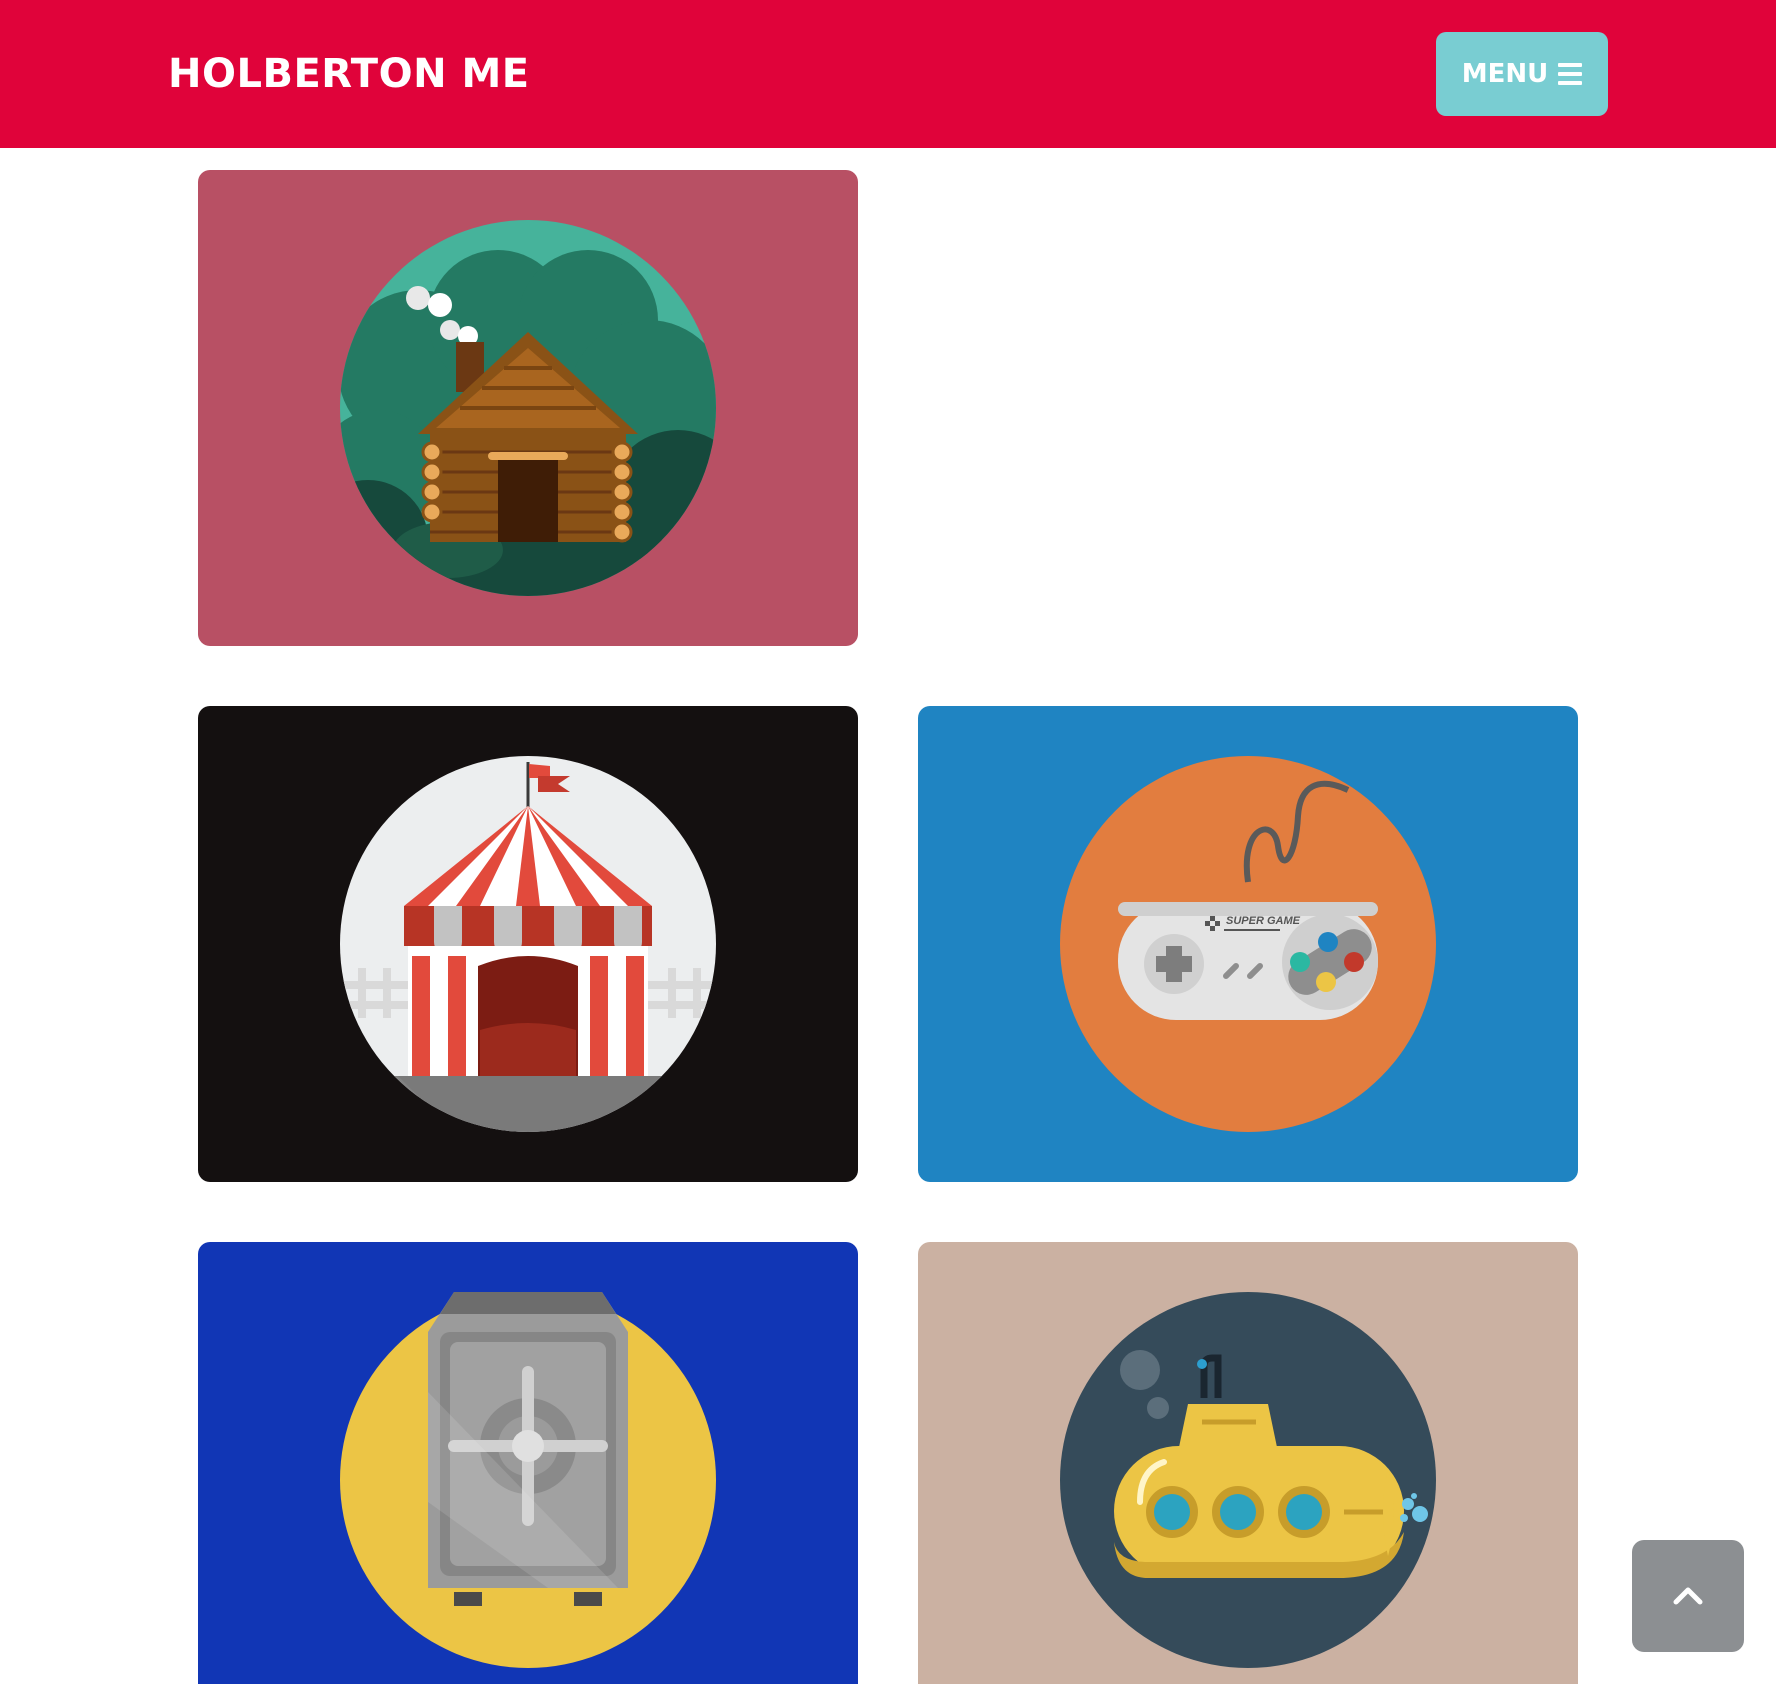  What do you see at coordinates (528, 1480) in the screenshot?
I see `safe-icon` at bounding box center [528, 1480].